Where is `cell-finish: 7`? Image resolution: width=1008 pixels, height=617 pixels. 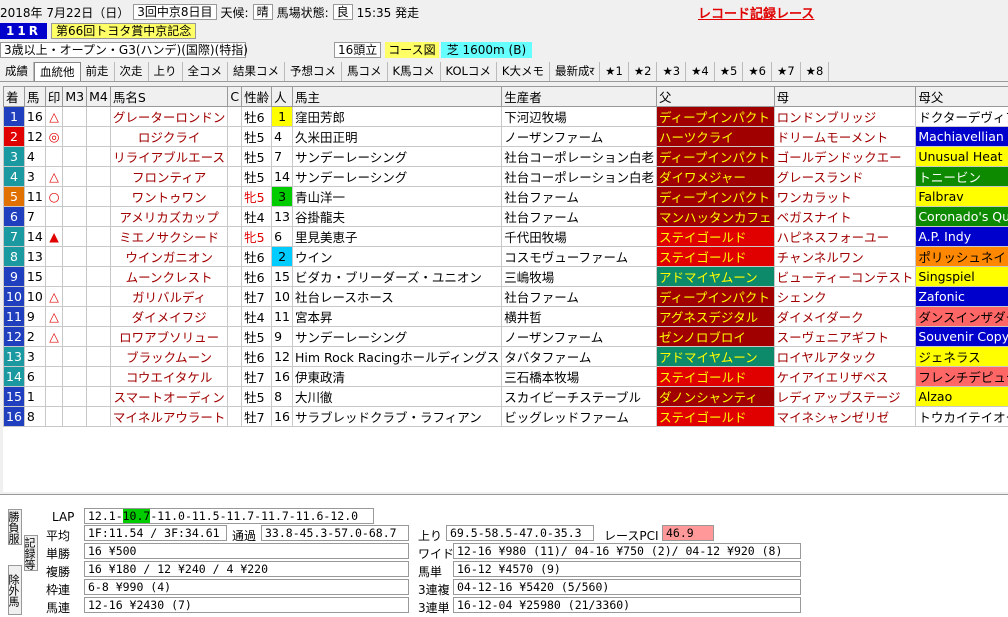
cell-finish: 7 is located at coordinates (14, 236).